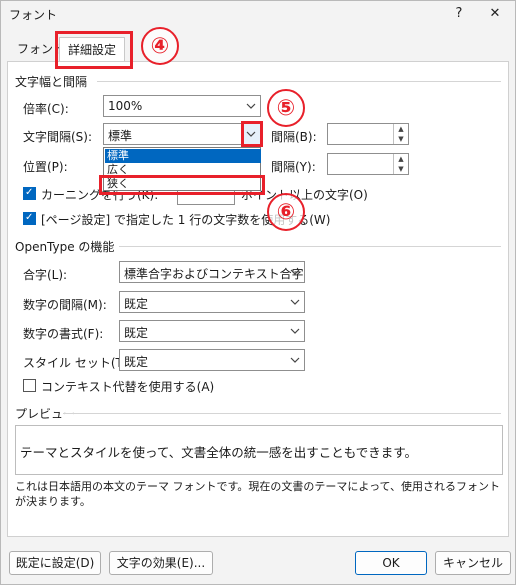 The width and height of the screenshot is (516, 585). What do you see at coordinates (45, 167) in the screenshot?
I see `position-label: 位置(P):` at bounding box center [45, 167].